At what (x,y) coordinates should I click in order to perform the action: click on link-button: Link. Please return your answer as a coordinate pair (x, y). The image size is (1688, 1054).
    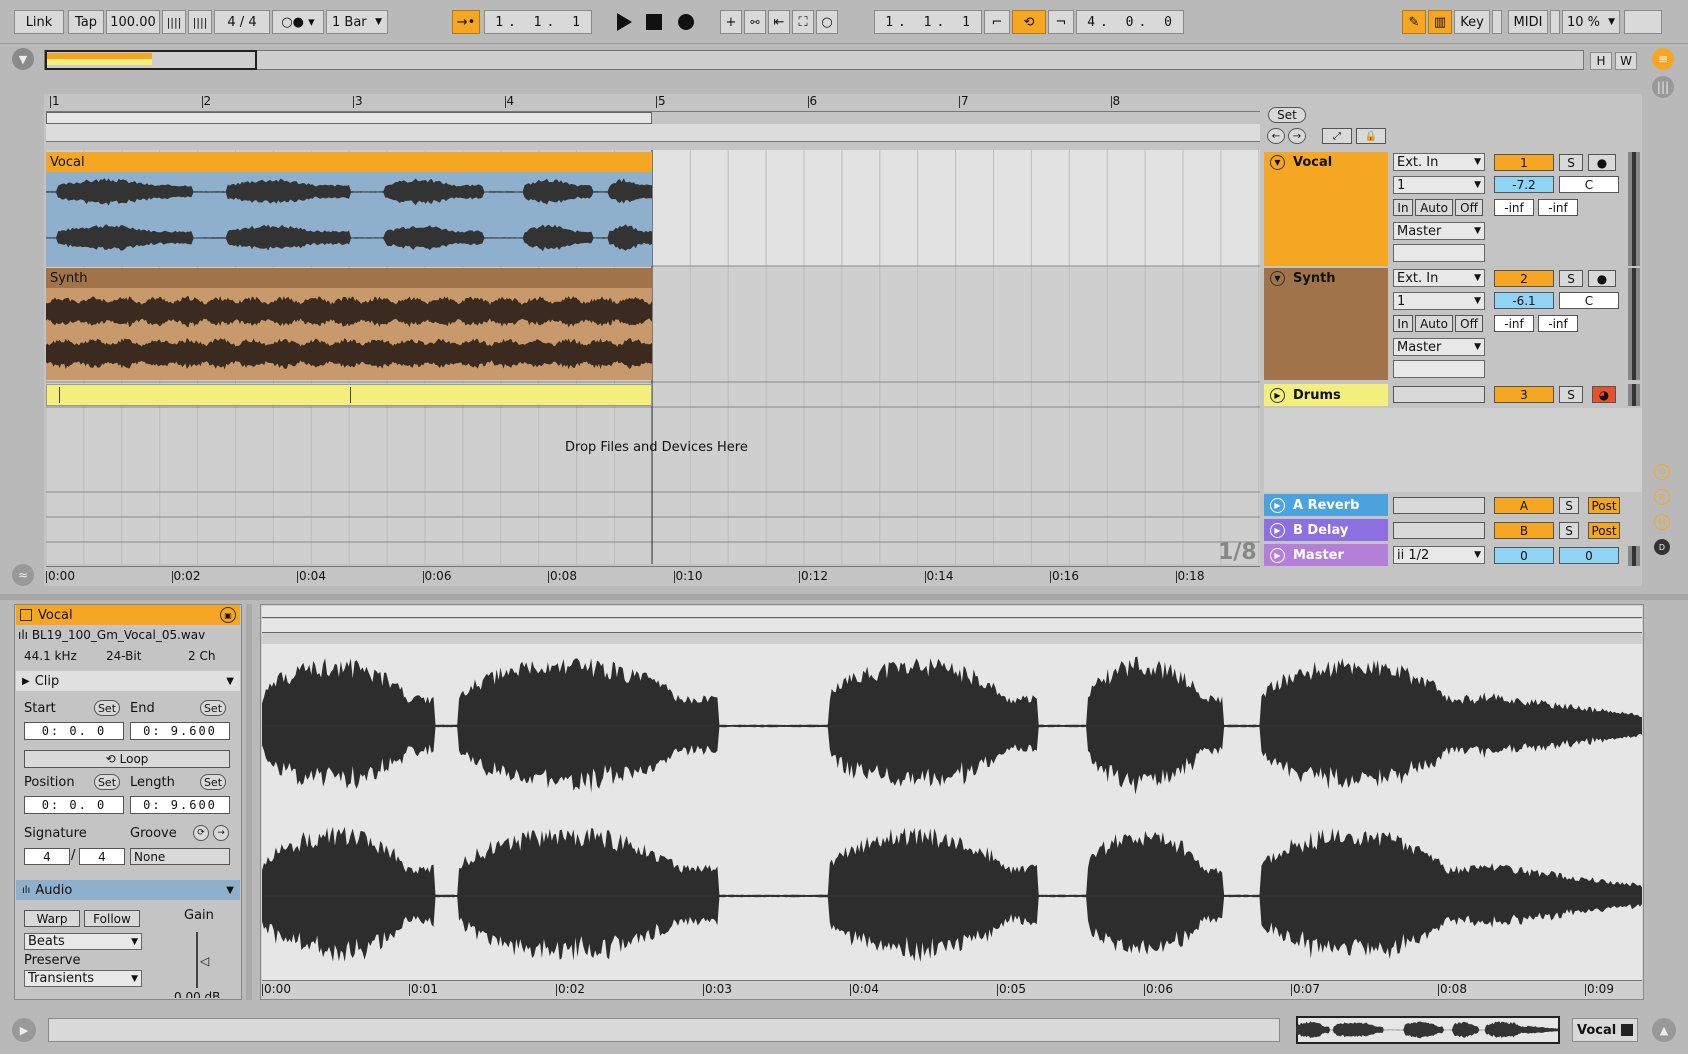
    Looking at the image, I should click on (39, 22).